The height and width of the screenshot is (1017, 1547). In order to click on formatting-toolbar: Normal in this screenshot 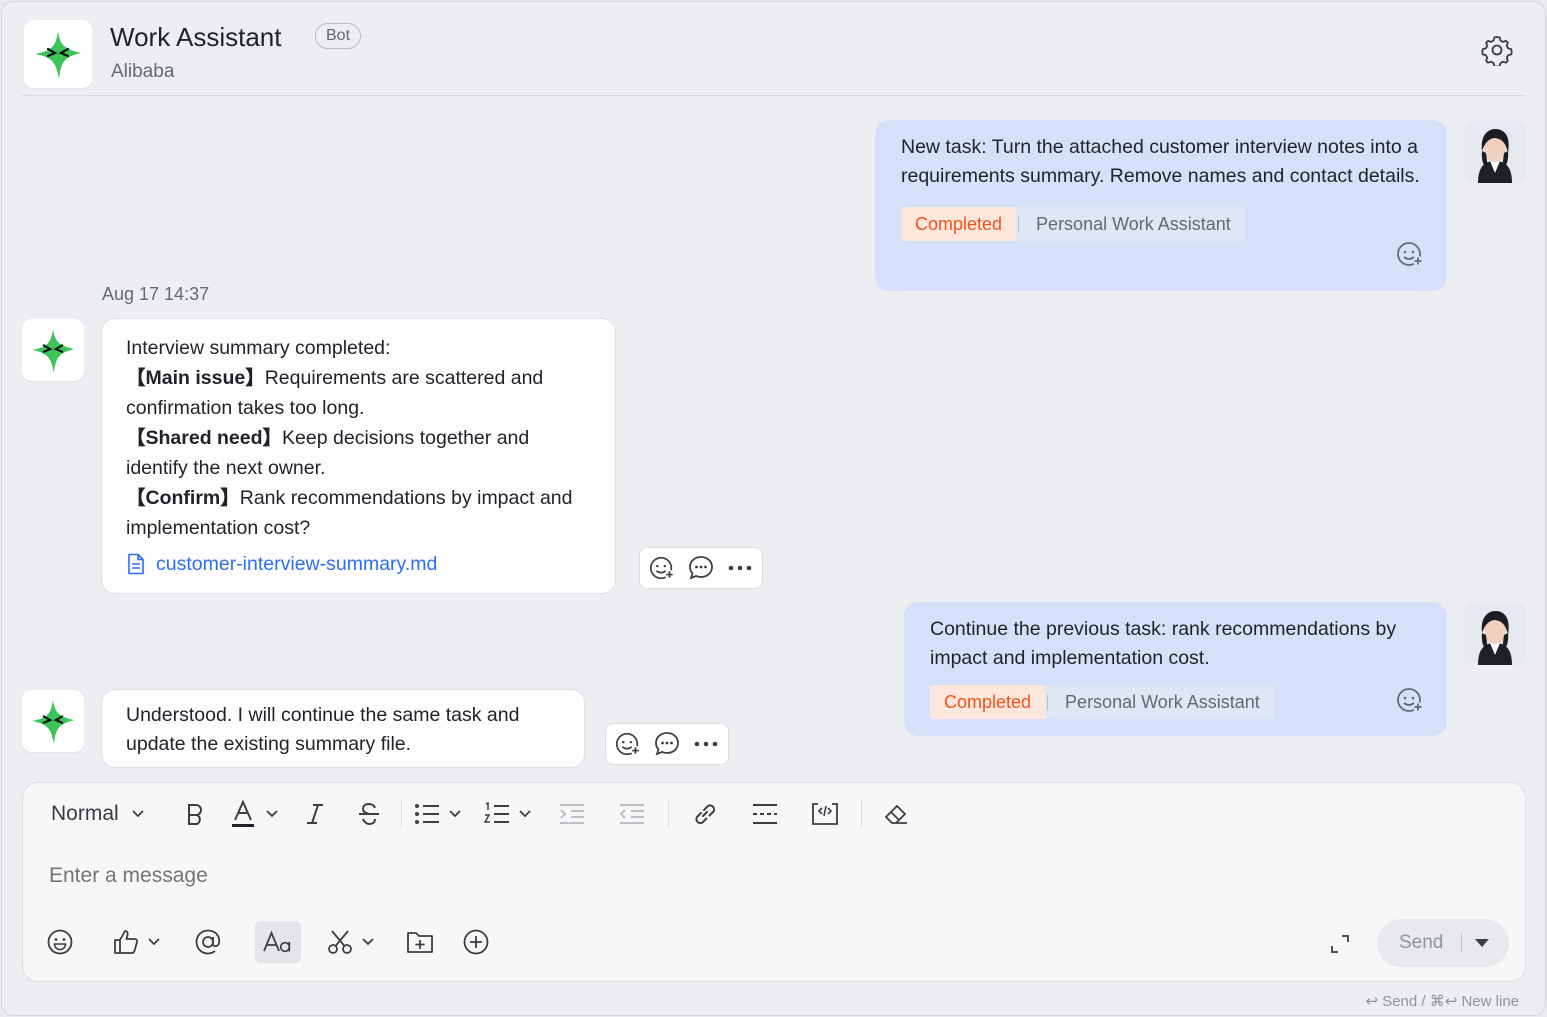, I will do `click(774, 814)`.